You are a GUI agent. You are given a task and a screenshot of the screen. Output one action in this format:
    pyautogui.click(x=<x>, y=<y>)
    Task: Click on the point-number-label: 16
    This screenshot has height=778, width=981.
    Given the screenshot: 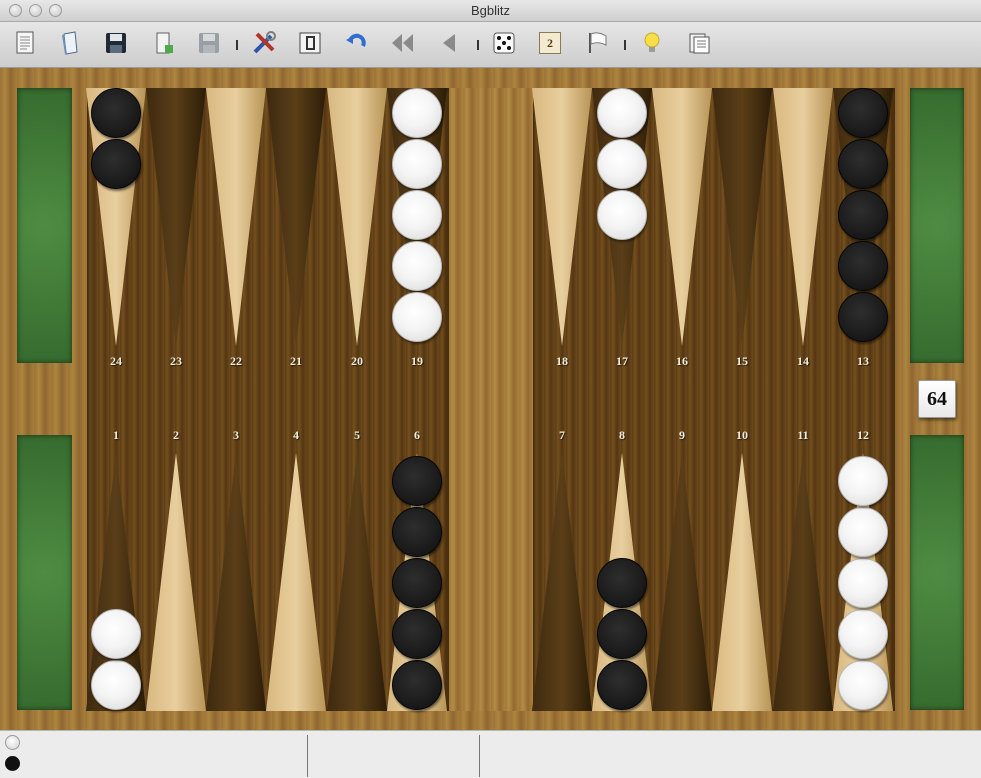 What is the action you would take?
    pyautogui.click(x=682, y=361)
    